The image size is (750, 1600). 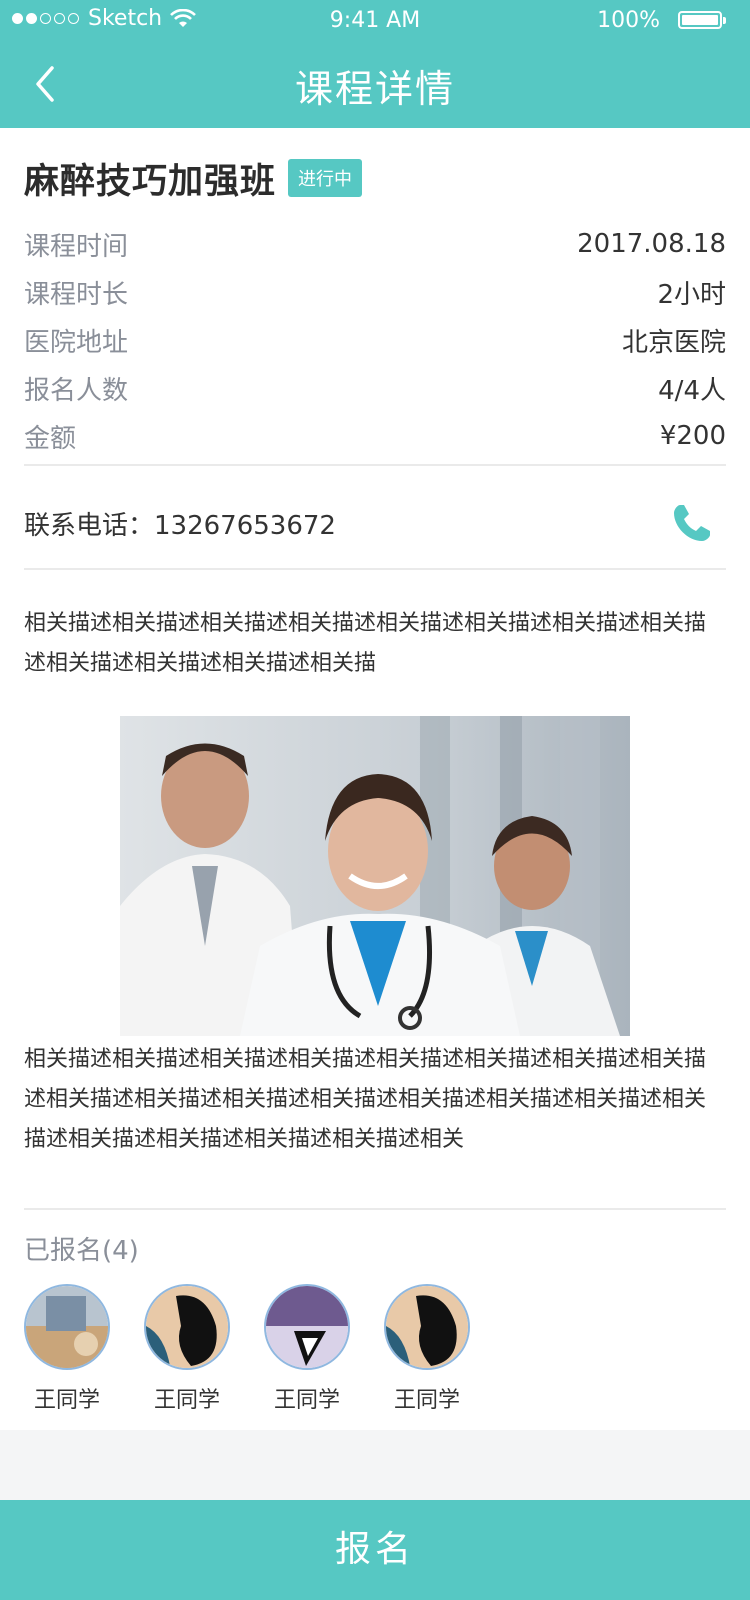 I want to click on course-header: 麻醉技巧加强班 进行中, so click(x=375, y=178).